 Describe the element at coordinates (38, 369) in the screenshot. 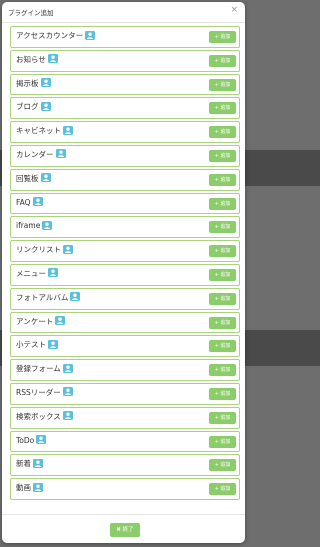

I see `plugin-name-text: 登録フォーム` at that location.